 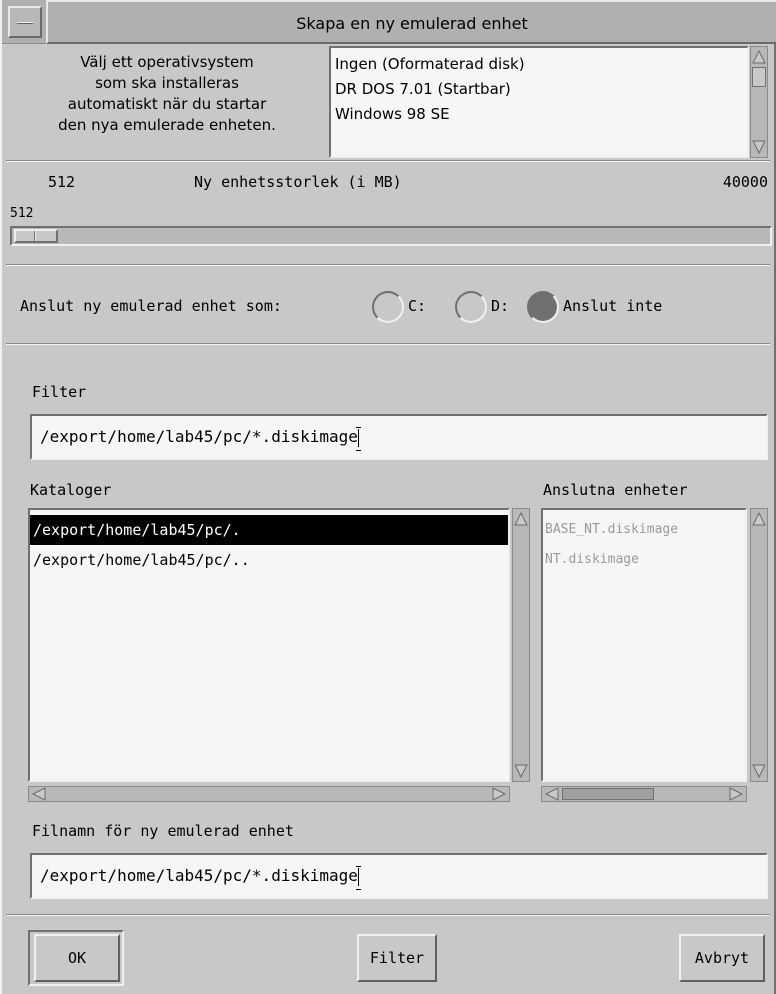 What do you see at coordinates (417, 306) in the screenshot?
I see `radio-c-label: C:` at bounding box center [417, 306].